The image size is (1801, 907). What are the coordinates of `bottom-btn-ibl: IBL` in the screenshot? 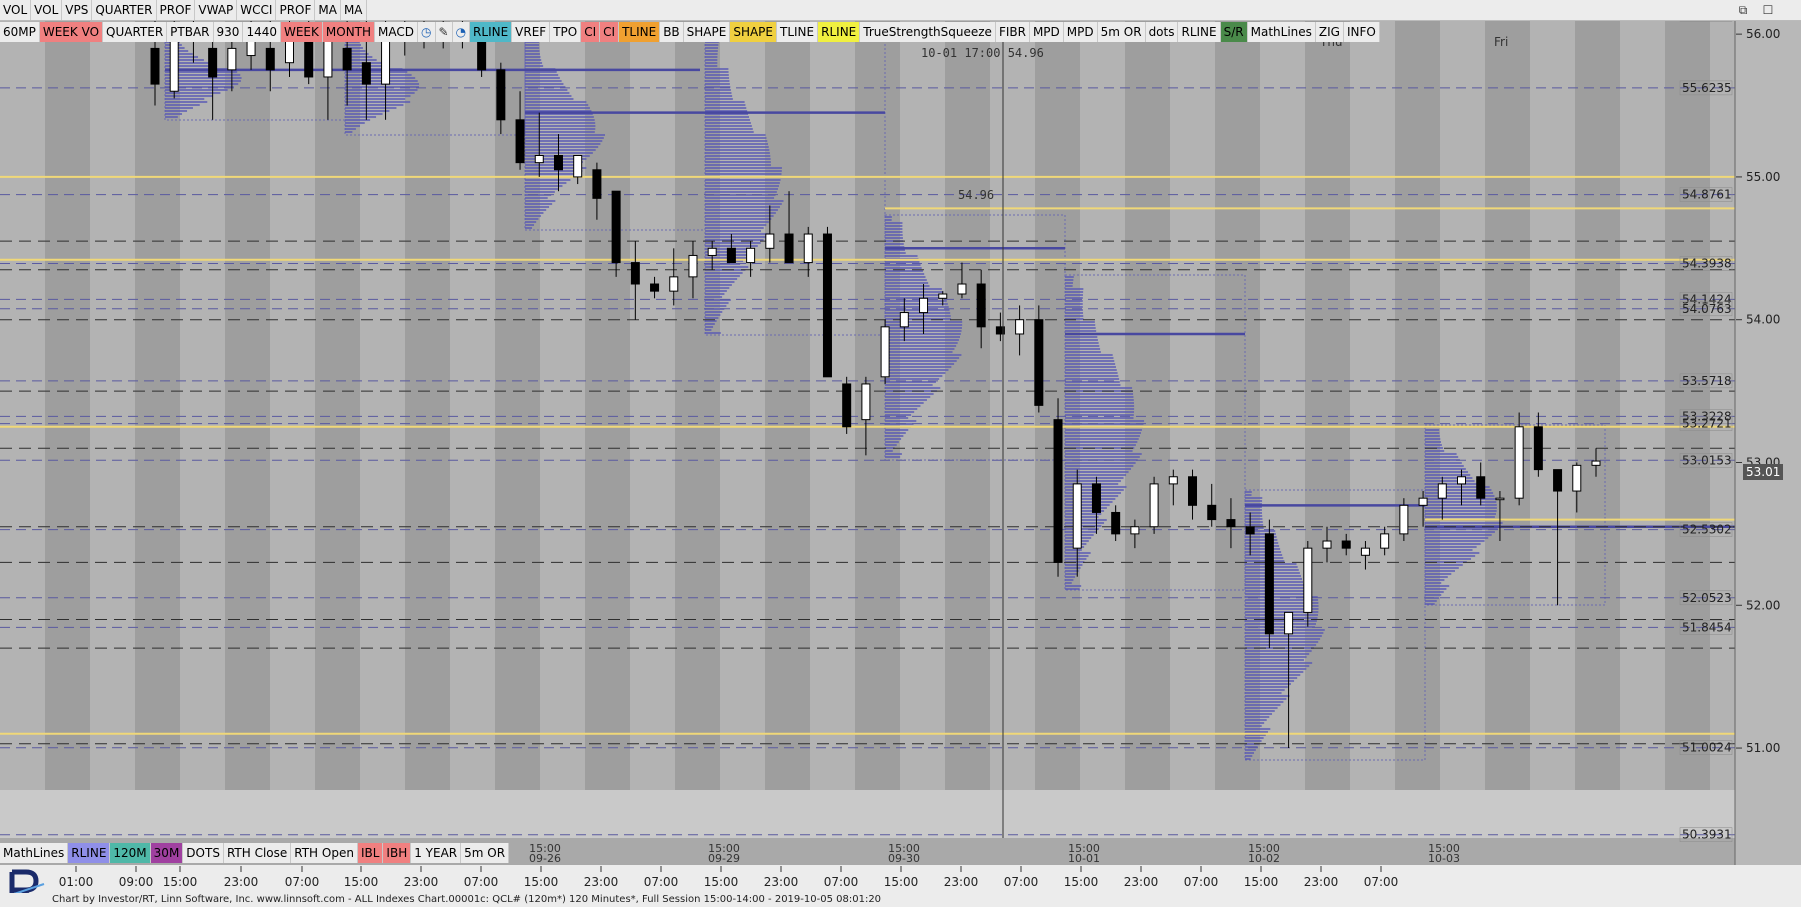 It's located at (370, 853).